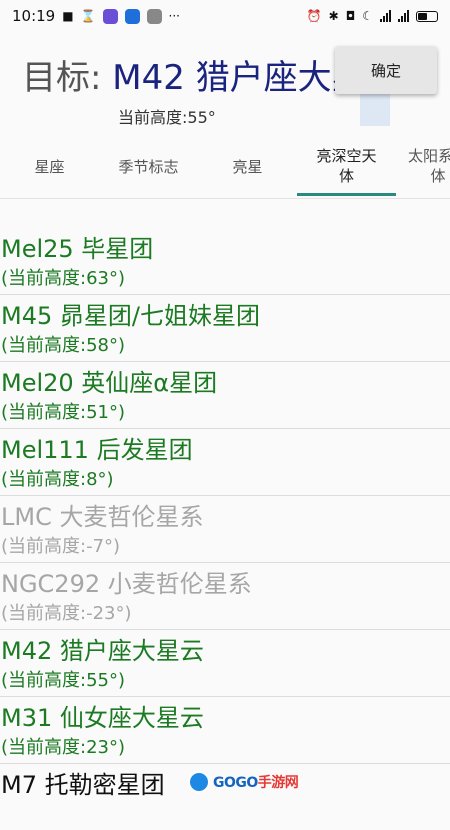  I want to click on alarm-icon: ⏰, so click(314, 16).